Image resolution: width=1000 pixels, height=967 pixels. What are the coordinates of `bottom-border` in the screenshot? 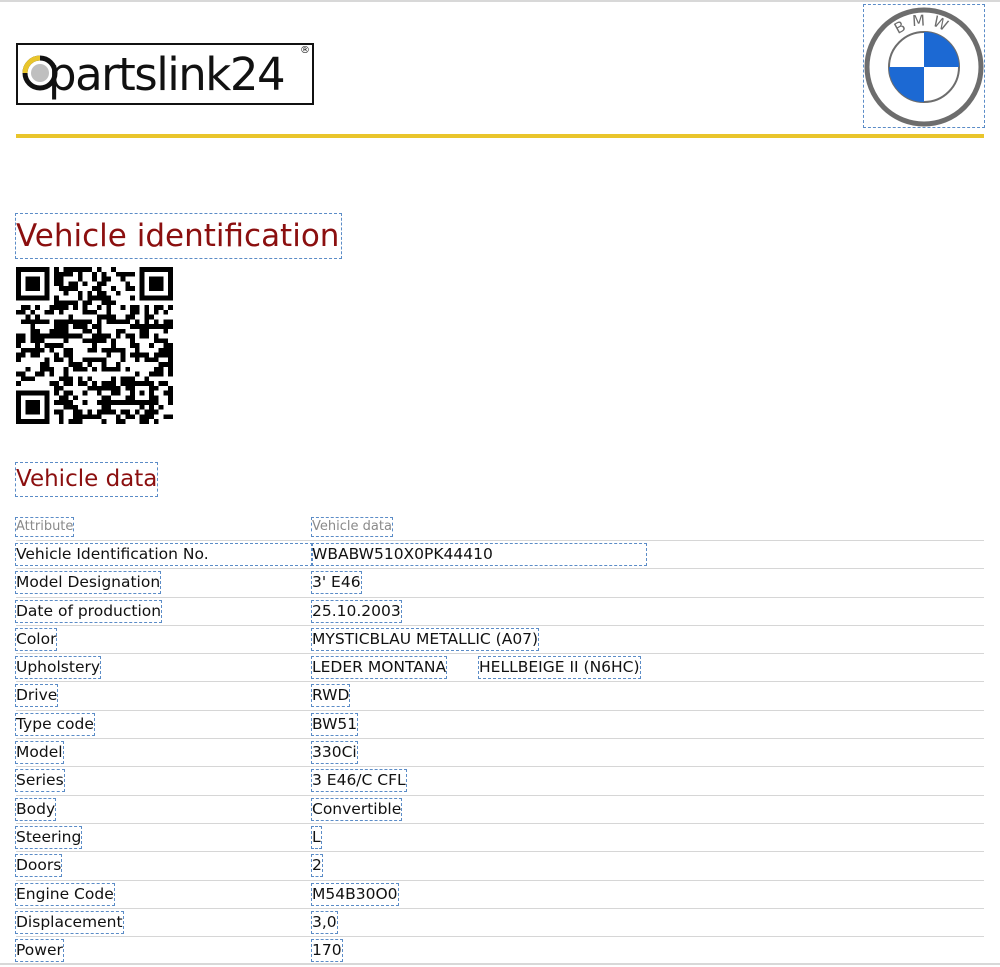 It's located at (500, 964).